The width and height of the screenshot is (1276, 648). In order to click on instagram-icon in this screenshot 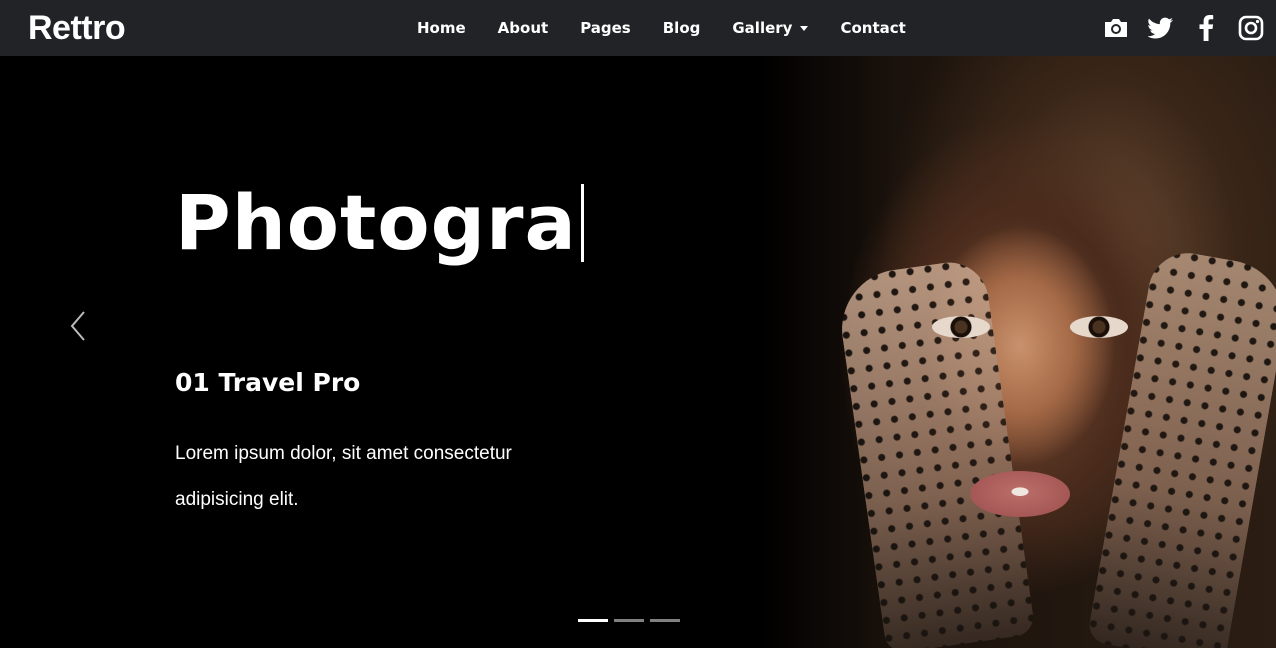, I will do `click(1251, 28)`.